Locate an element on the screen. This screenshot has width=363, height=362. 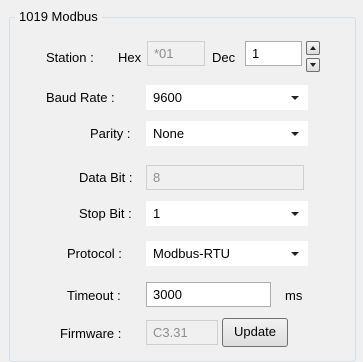
protocol-label: Protocol : is located at coordinates (94, 253).